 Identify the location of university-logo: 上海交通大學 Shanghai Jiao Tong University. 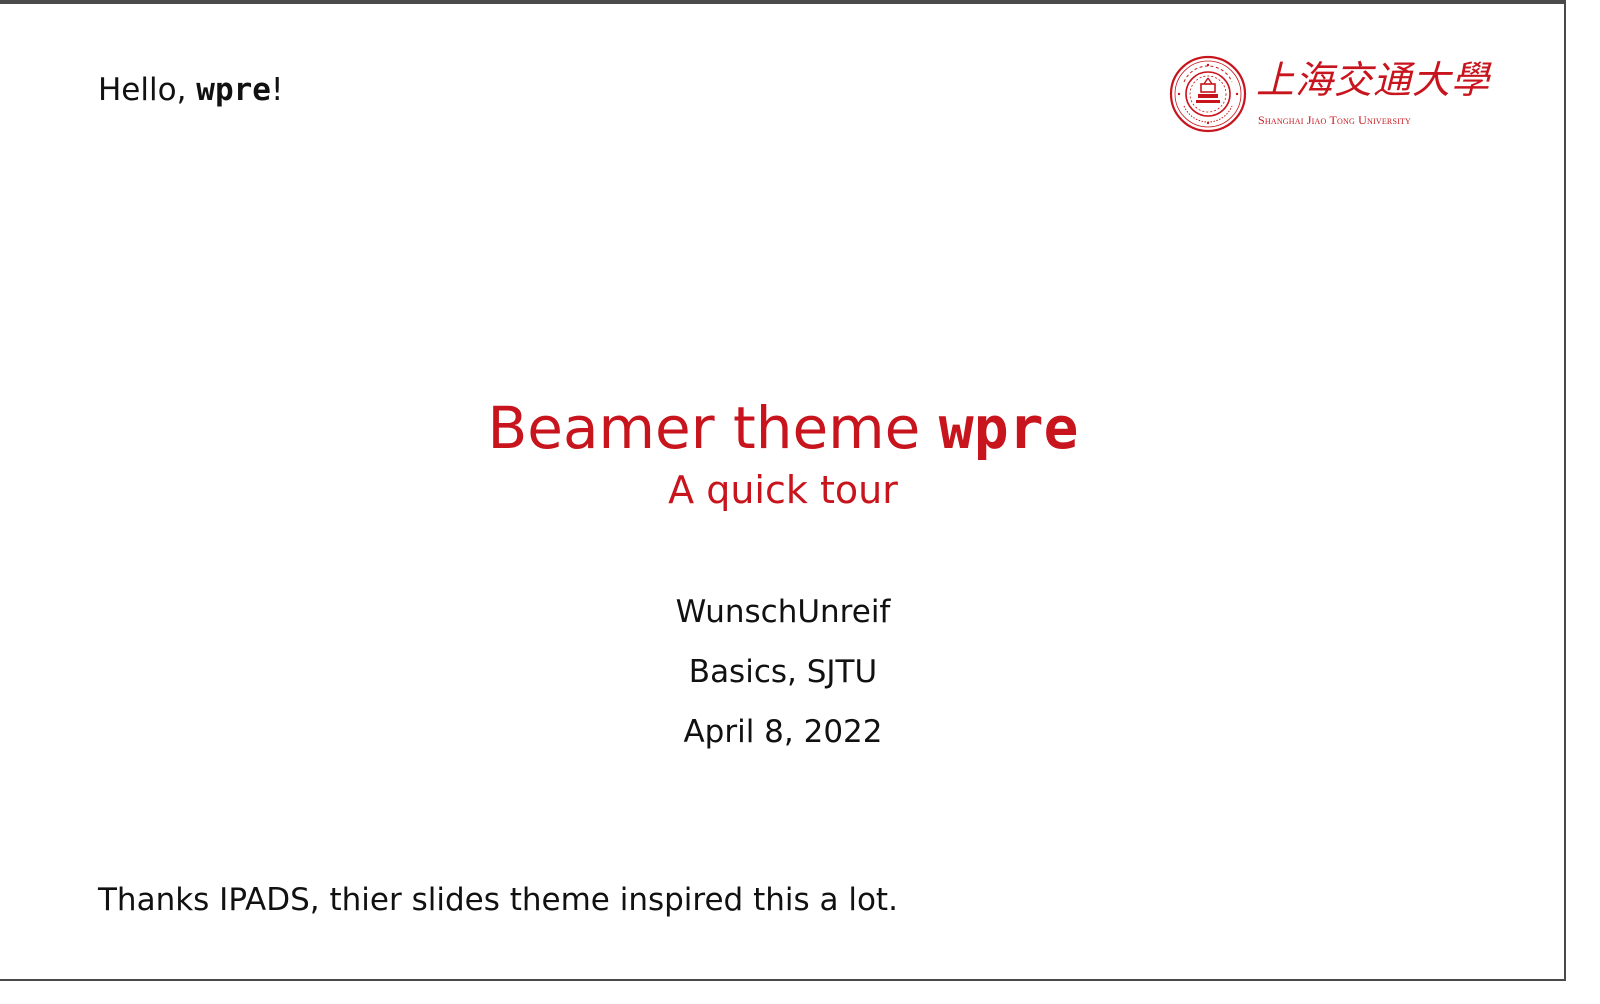
(1328, 95).